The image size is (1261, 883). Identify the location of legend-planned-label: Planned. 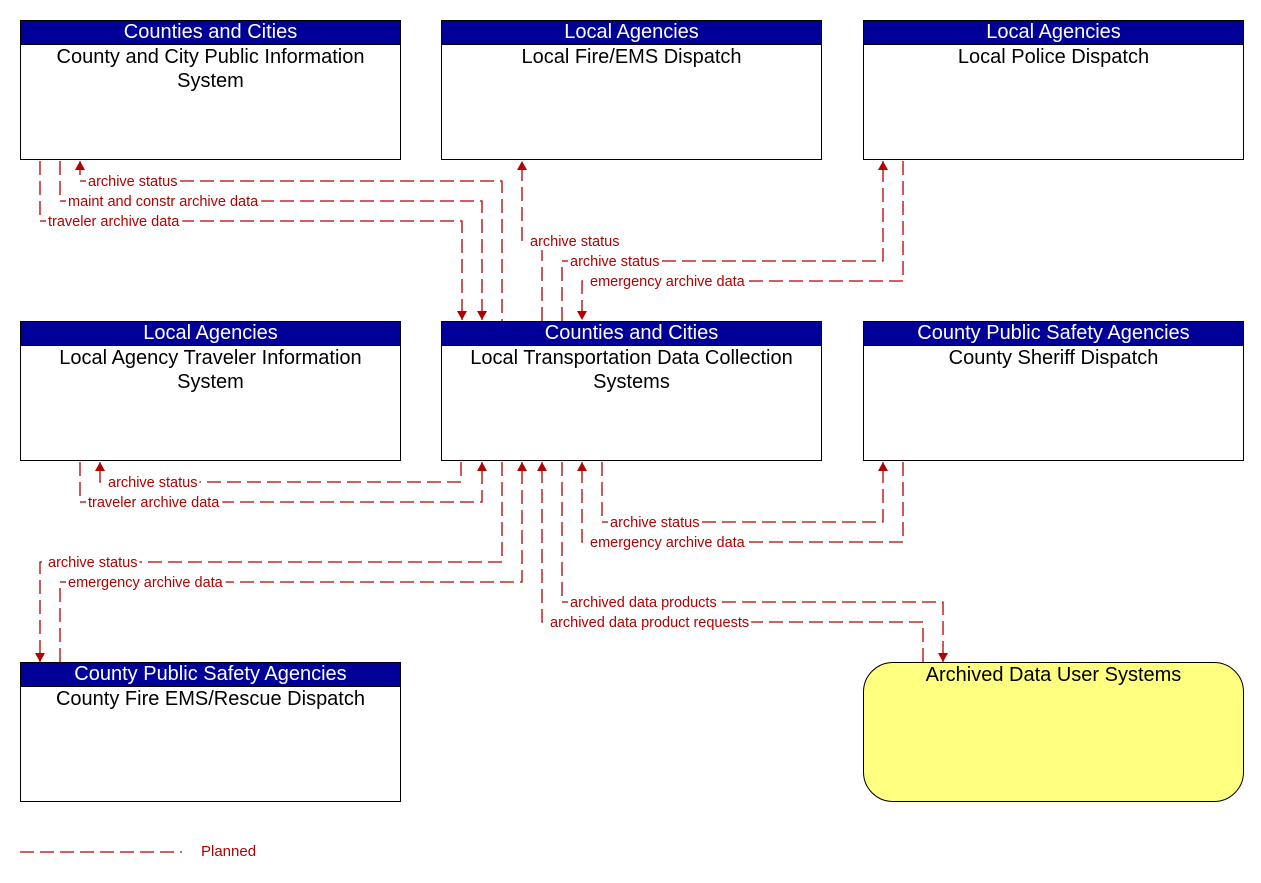
(229, 851).